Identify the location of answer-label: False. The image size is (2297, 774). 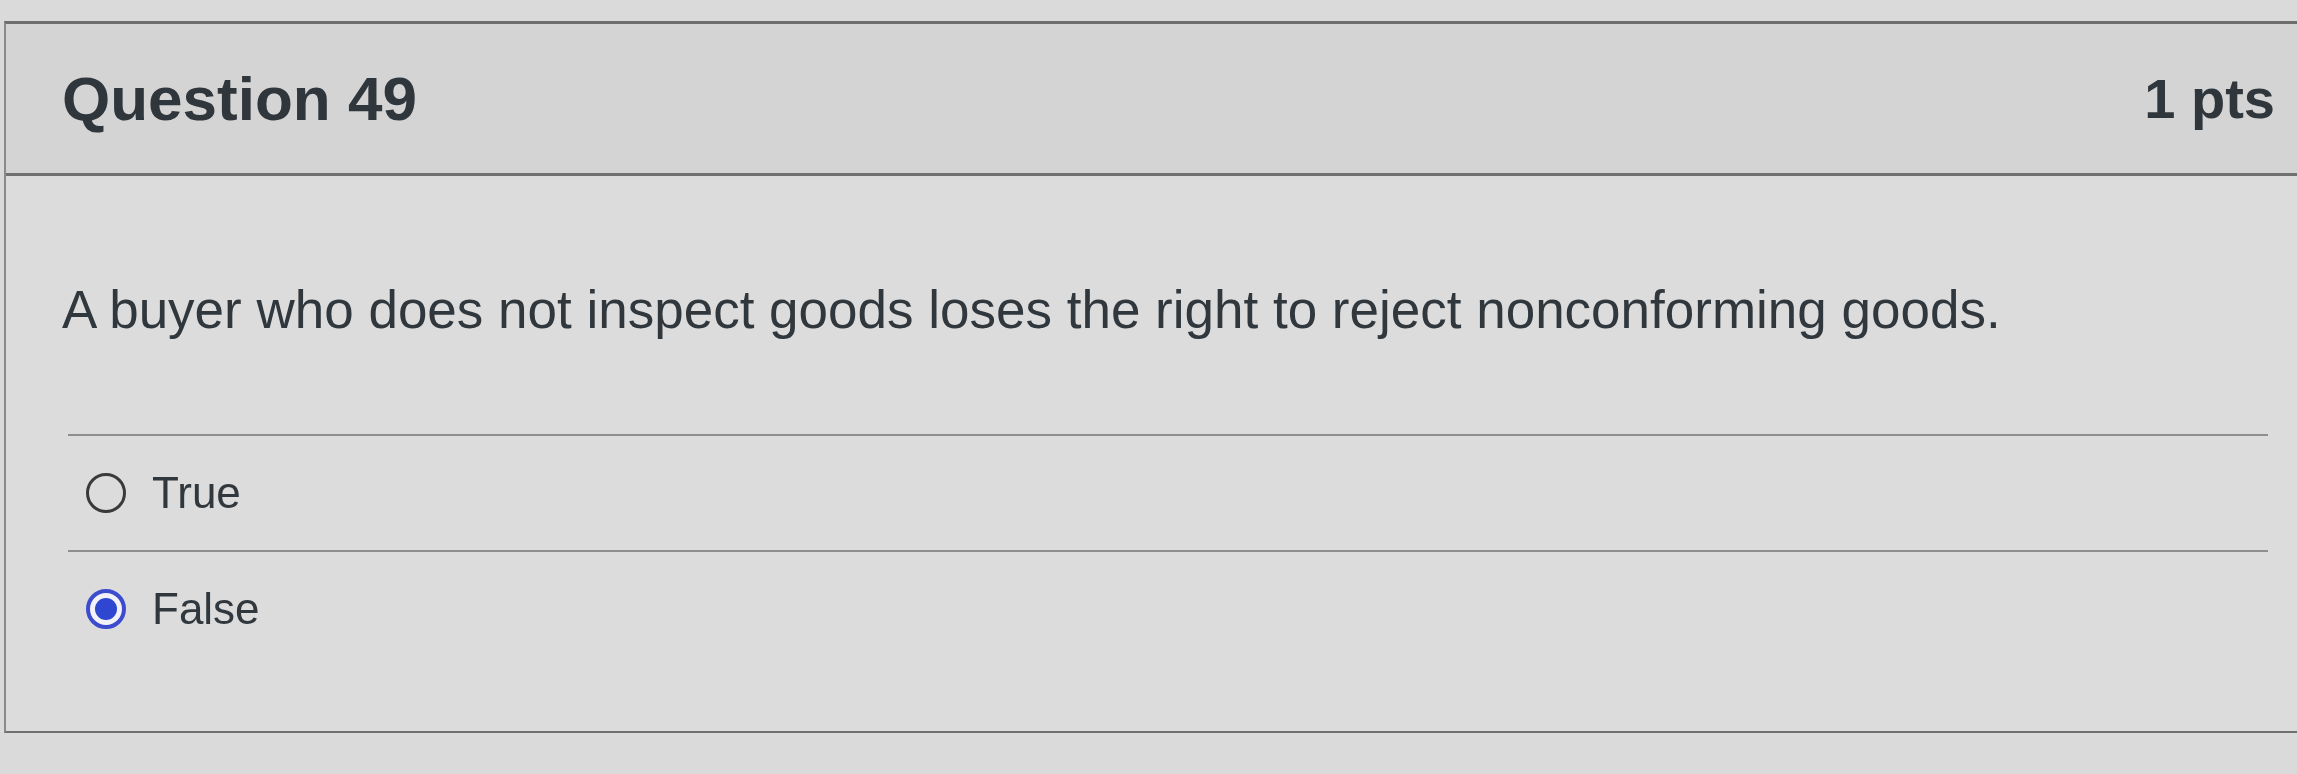
(206, 609).